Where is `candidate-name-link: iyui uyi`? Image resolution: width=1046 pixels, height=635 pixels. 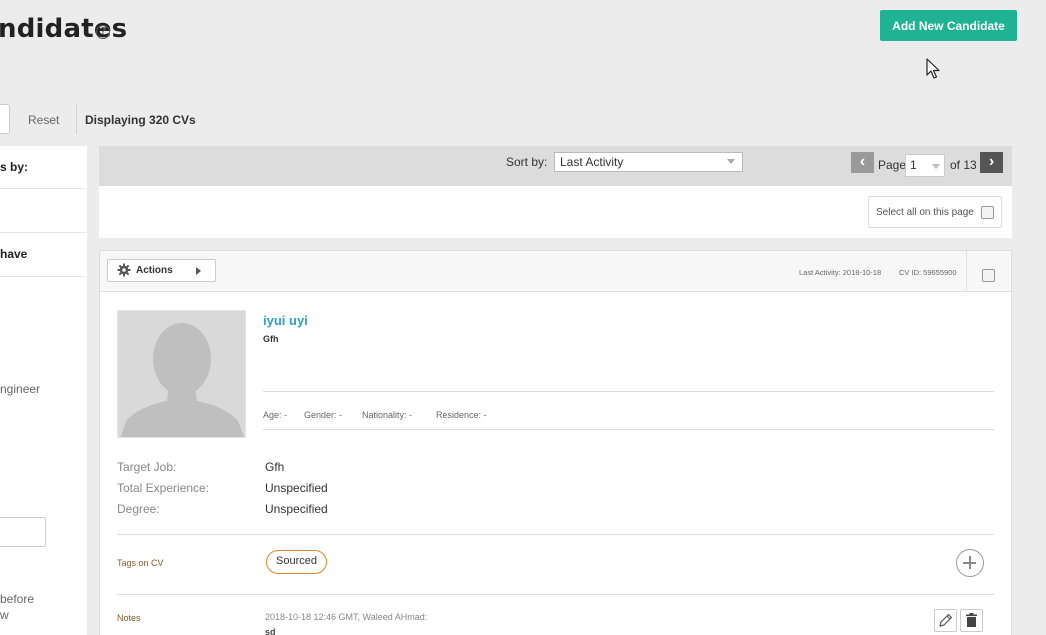 candidate-name-link: iyui uyi is located at coordinates (285, 320).